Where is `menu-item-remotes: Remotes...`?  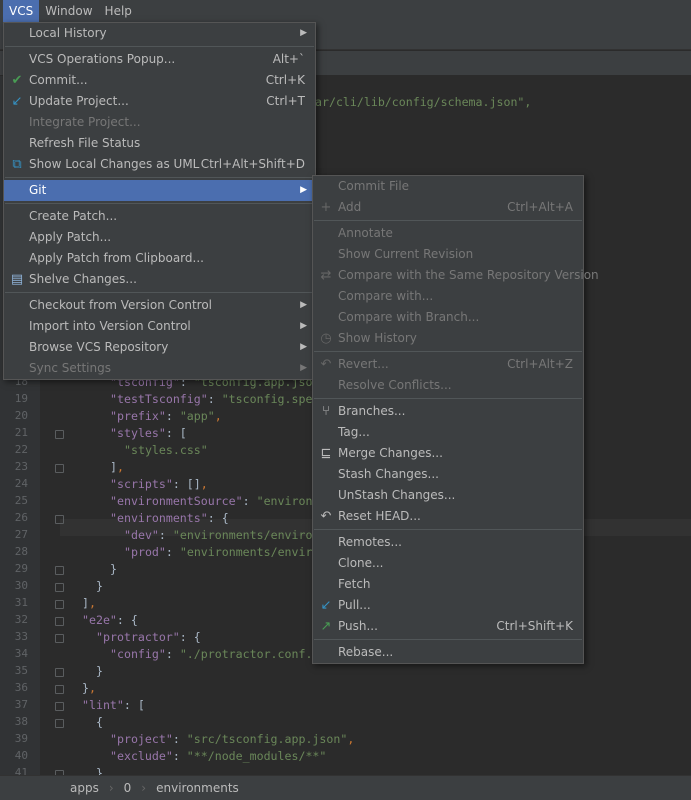 menu-item-remotes: Remotes... is located at coordinates (448, 542).